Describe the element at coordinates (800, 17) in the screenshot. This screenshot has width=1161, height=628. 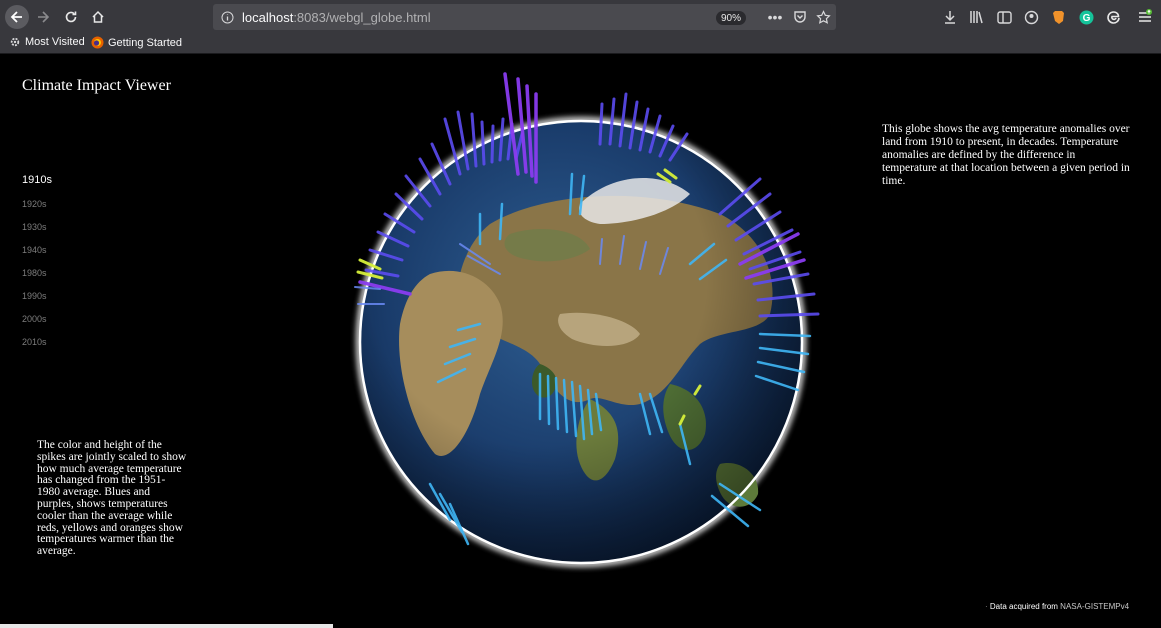
I see `pocket-icon` at that location.